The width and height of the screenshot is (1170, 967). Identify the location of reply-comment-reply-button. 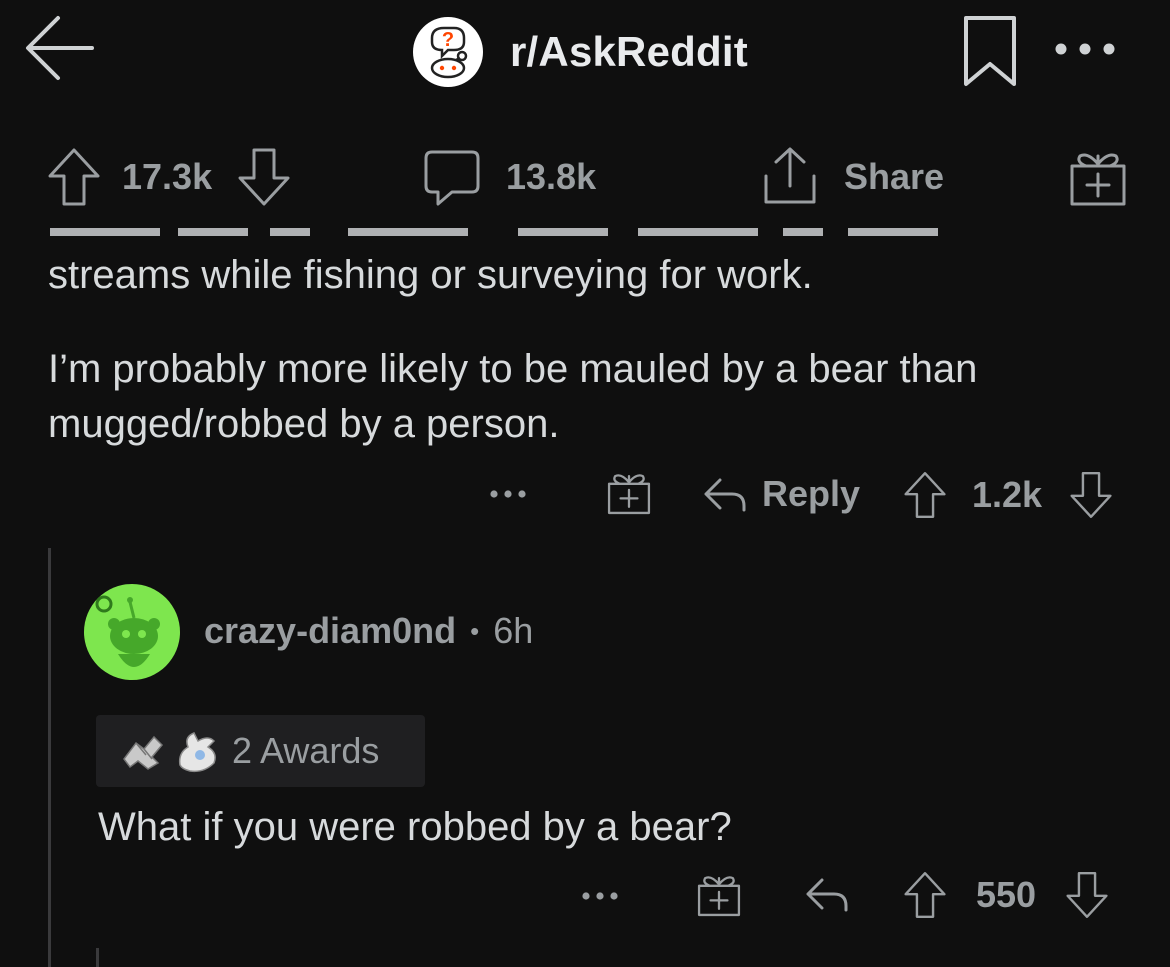
(827, 894).